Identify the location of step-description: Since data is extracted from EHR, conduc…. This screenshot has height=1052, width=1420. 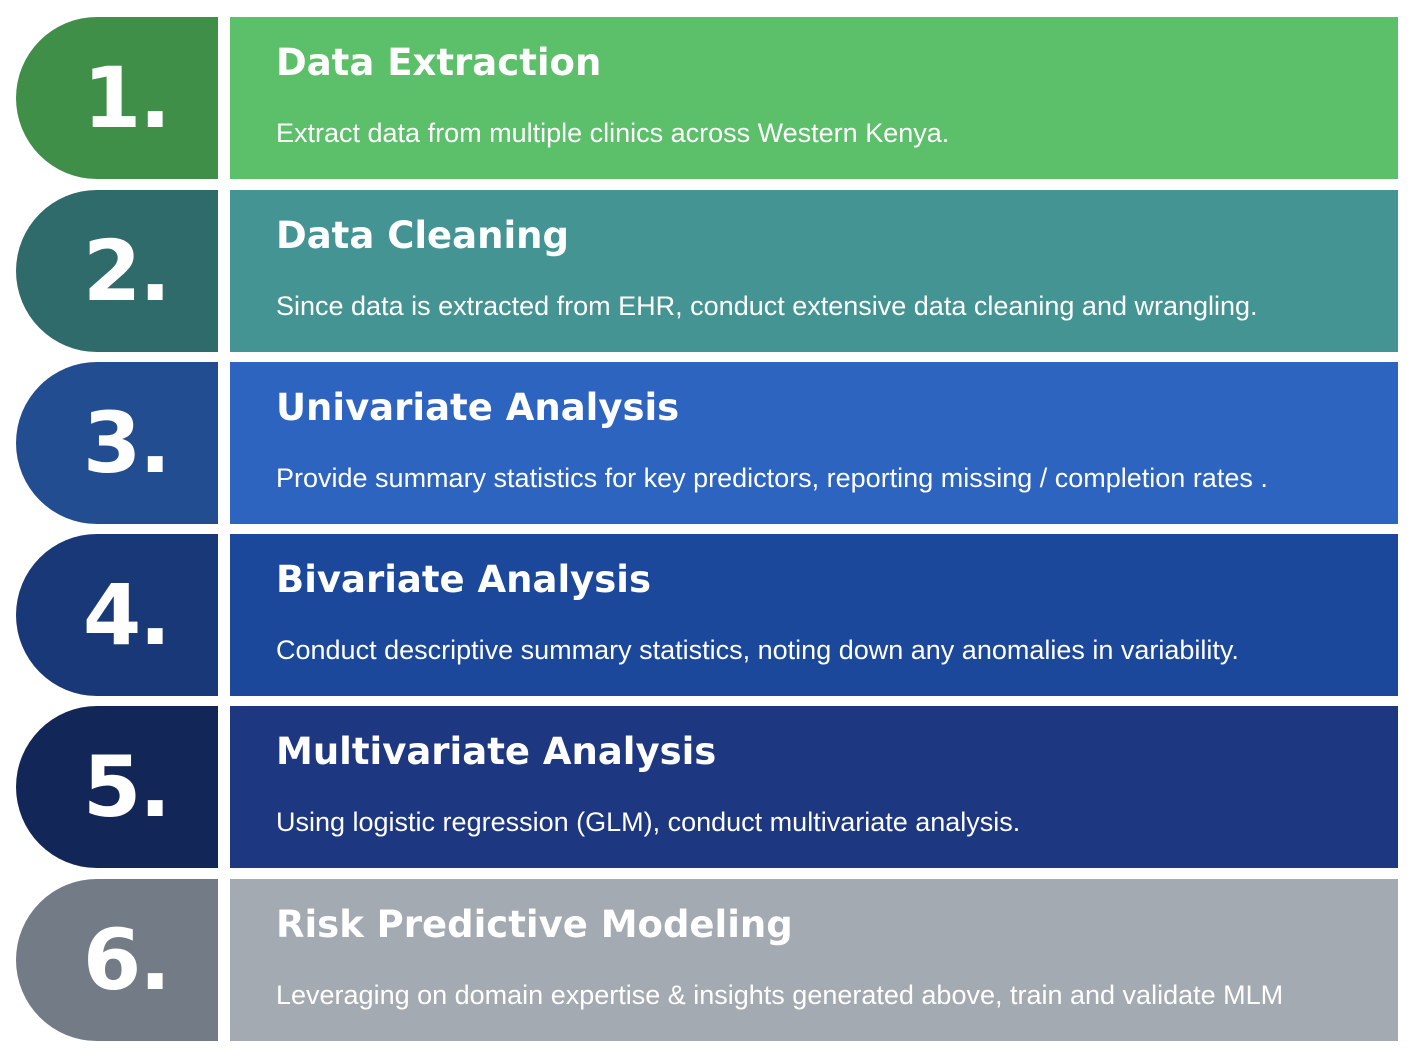
(767, 306).